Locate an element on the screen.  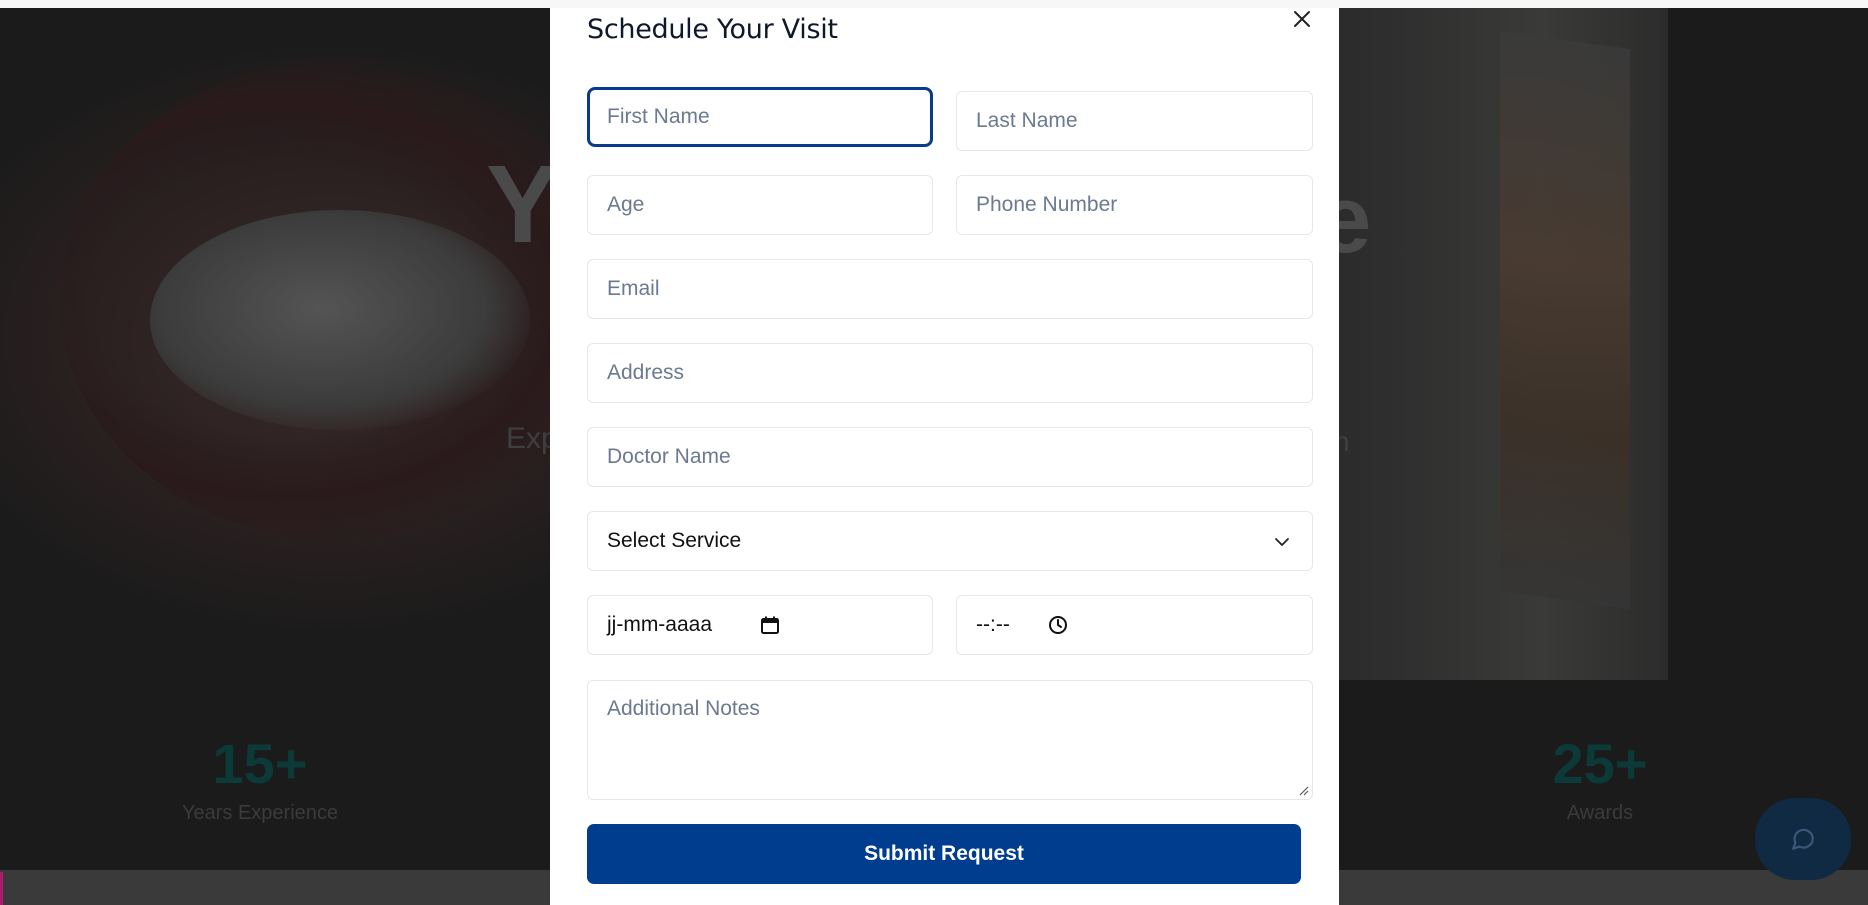
service-select-value: Select Service is located at coordinates (674, 540).